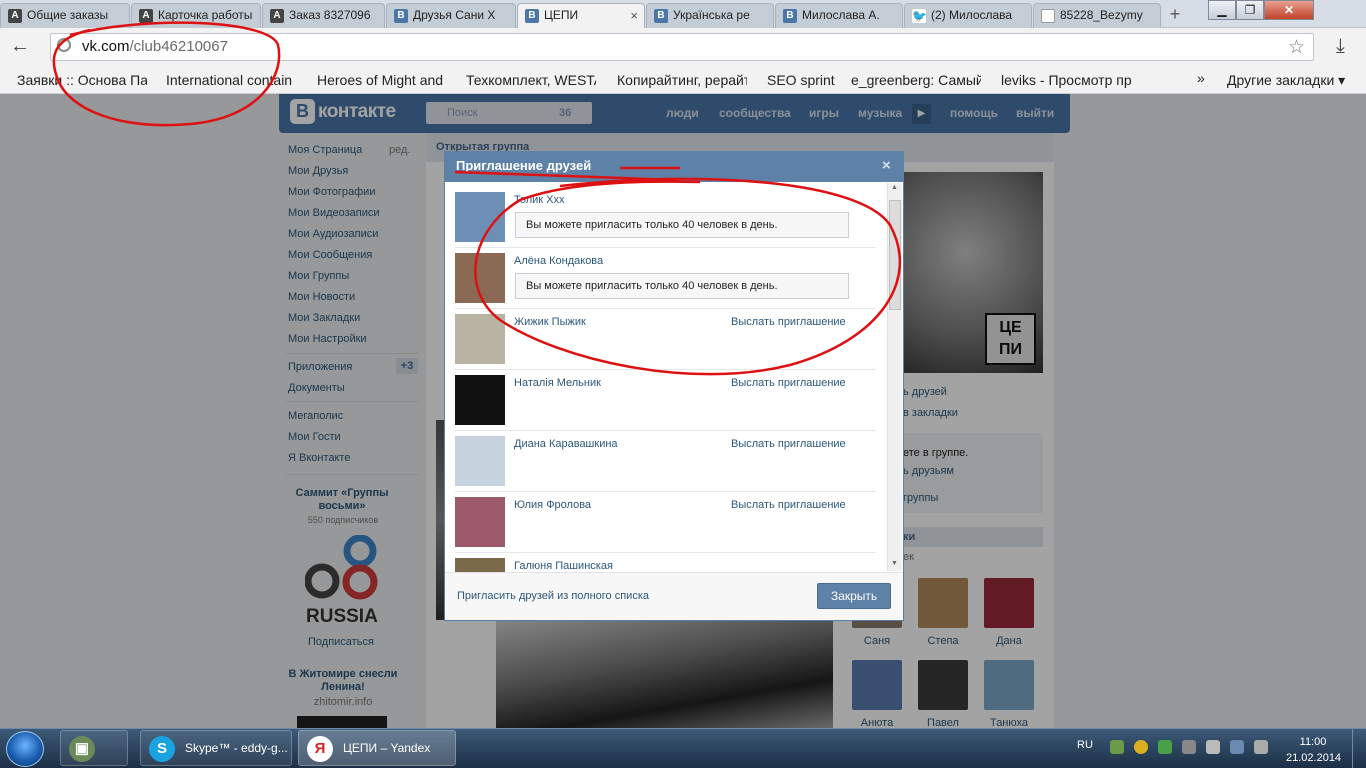  What do you see at coordinates (162, 749) in the screenshot?
I see `skype-icon: S` at bounding box center [162, 749].